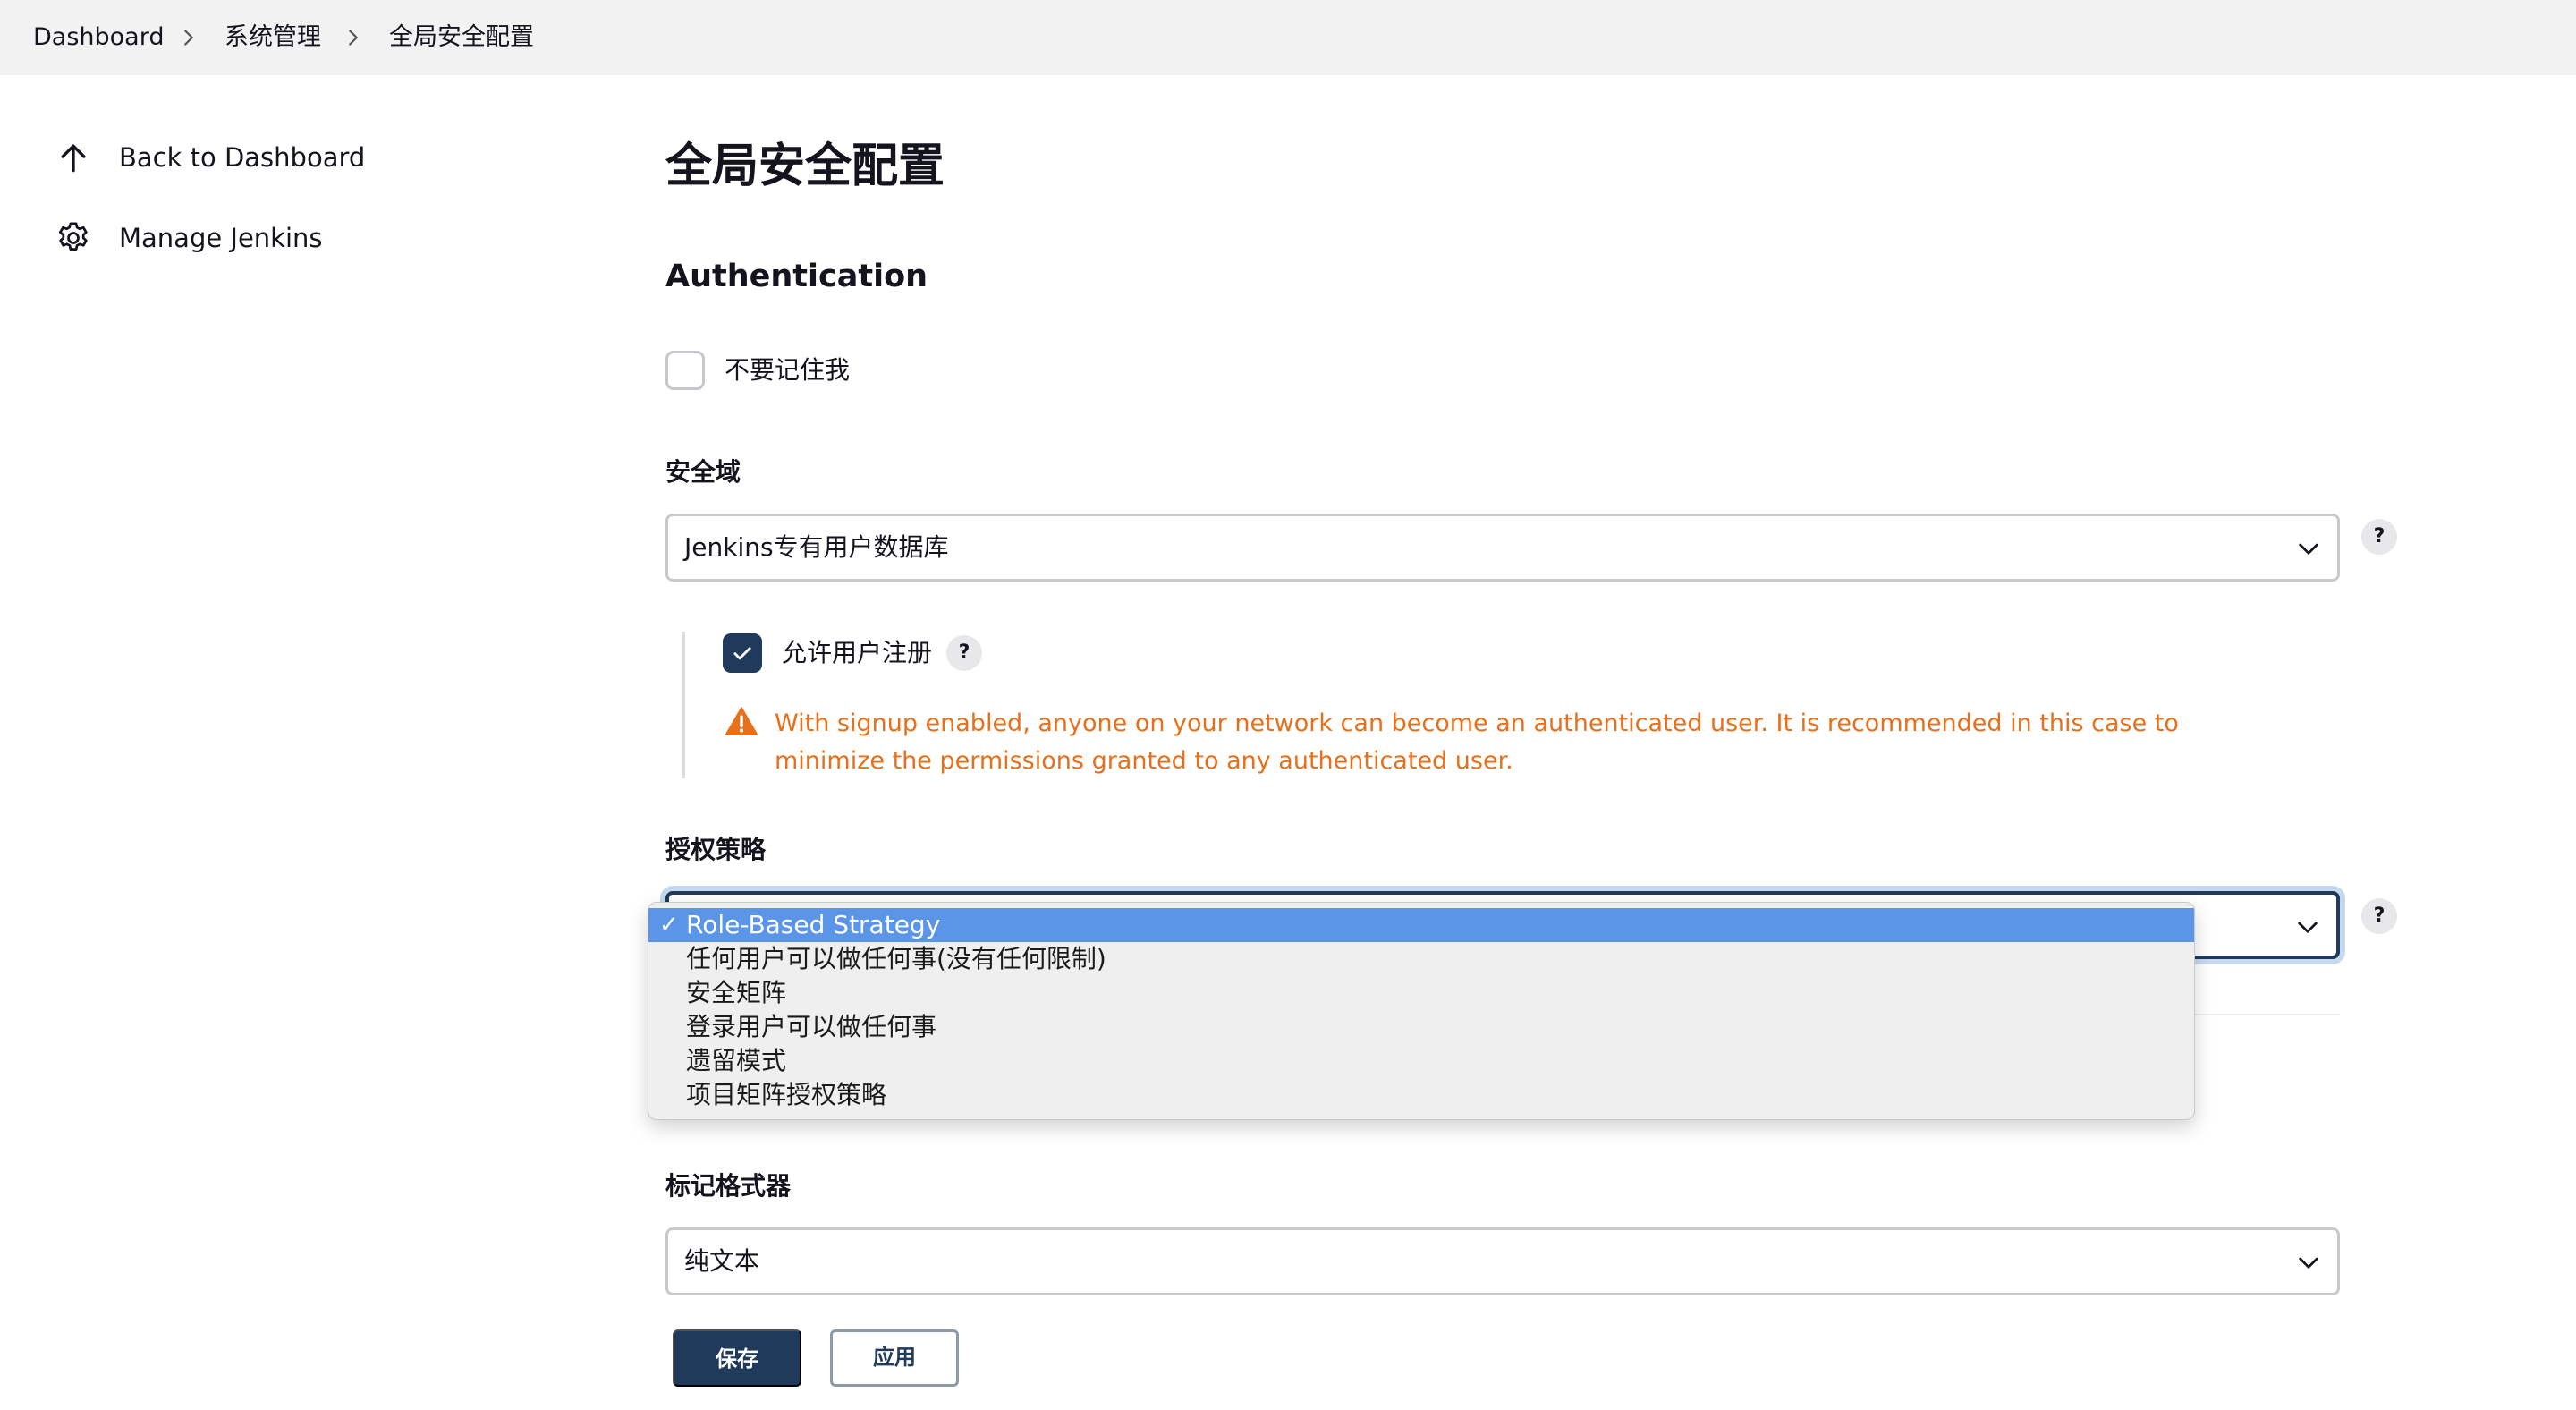 This screenshot has width=2576, height=1410. What do you see at coordinates (716, 850) in the screenshot?
I see `authorization-strategy-label: 授权策略` at bounding box center [716, 850].